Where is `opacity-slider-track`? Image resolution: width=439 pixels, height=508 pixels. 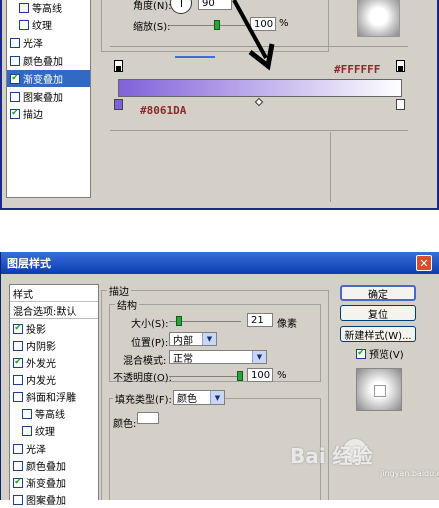
opacity-slider-track is located at coordinates (206, 376).